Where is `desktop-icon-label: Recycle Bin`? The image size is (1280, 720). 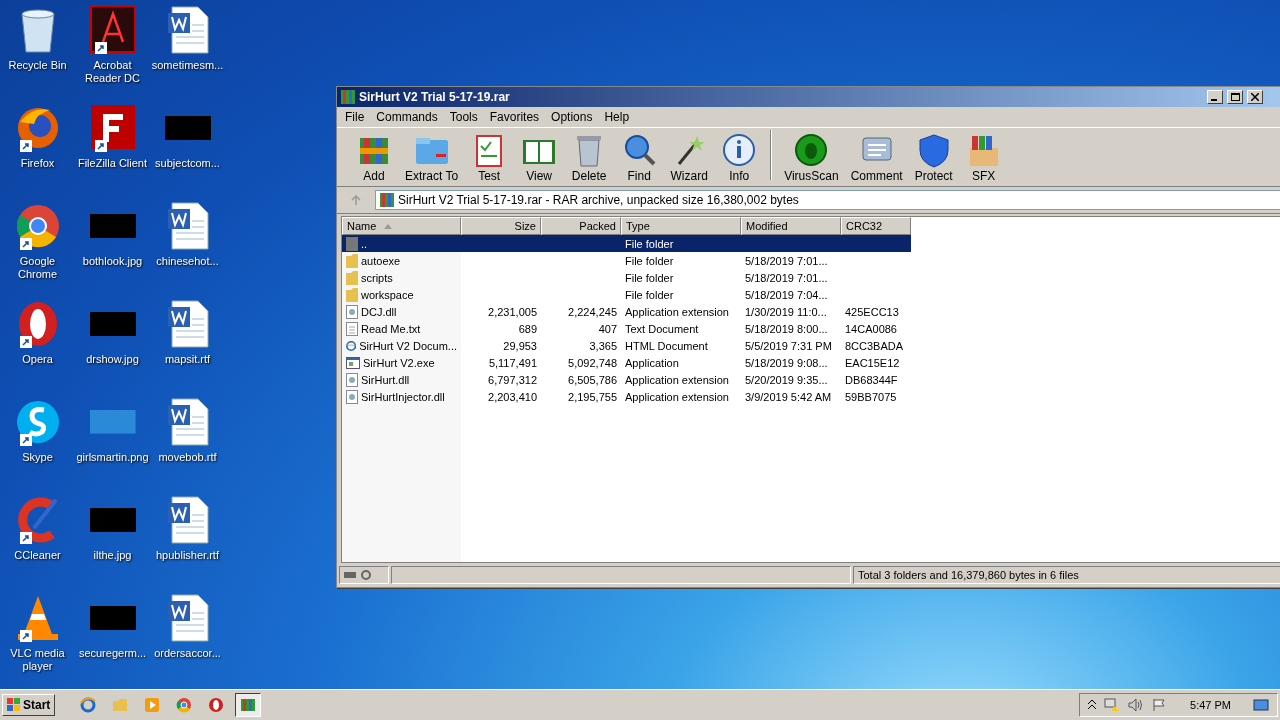 desktop-icon-label: Recycle Bin is located at coordinates (37, 65).